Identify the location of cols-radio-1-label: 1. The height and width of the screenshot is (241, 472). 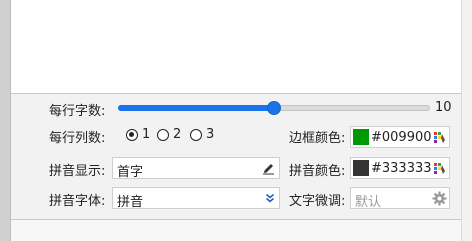
(146, 134).